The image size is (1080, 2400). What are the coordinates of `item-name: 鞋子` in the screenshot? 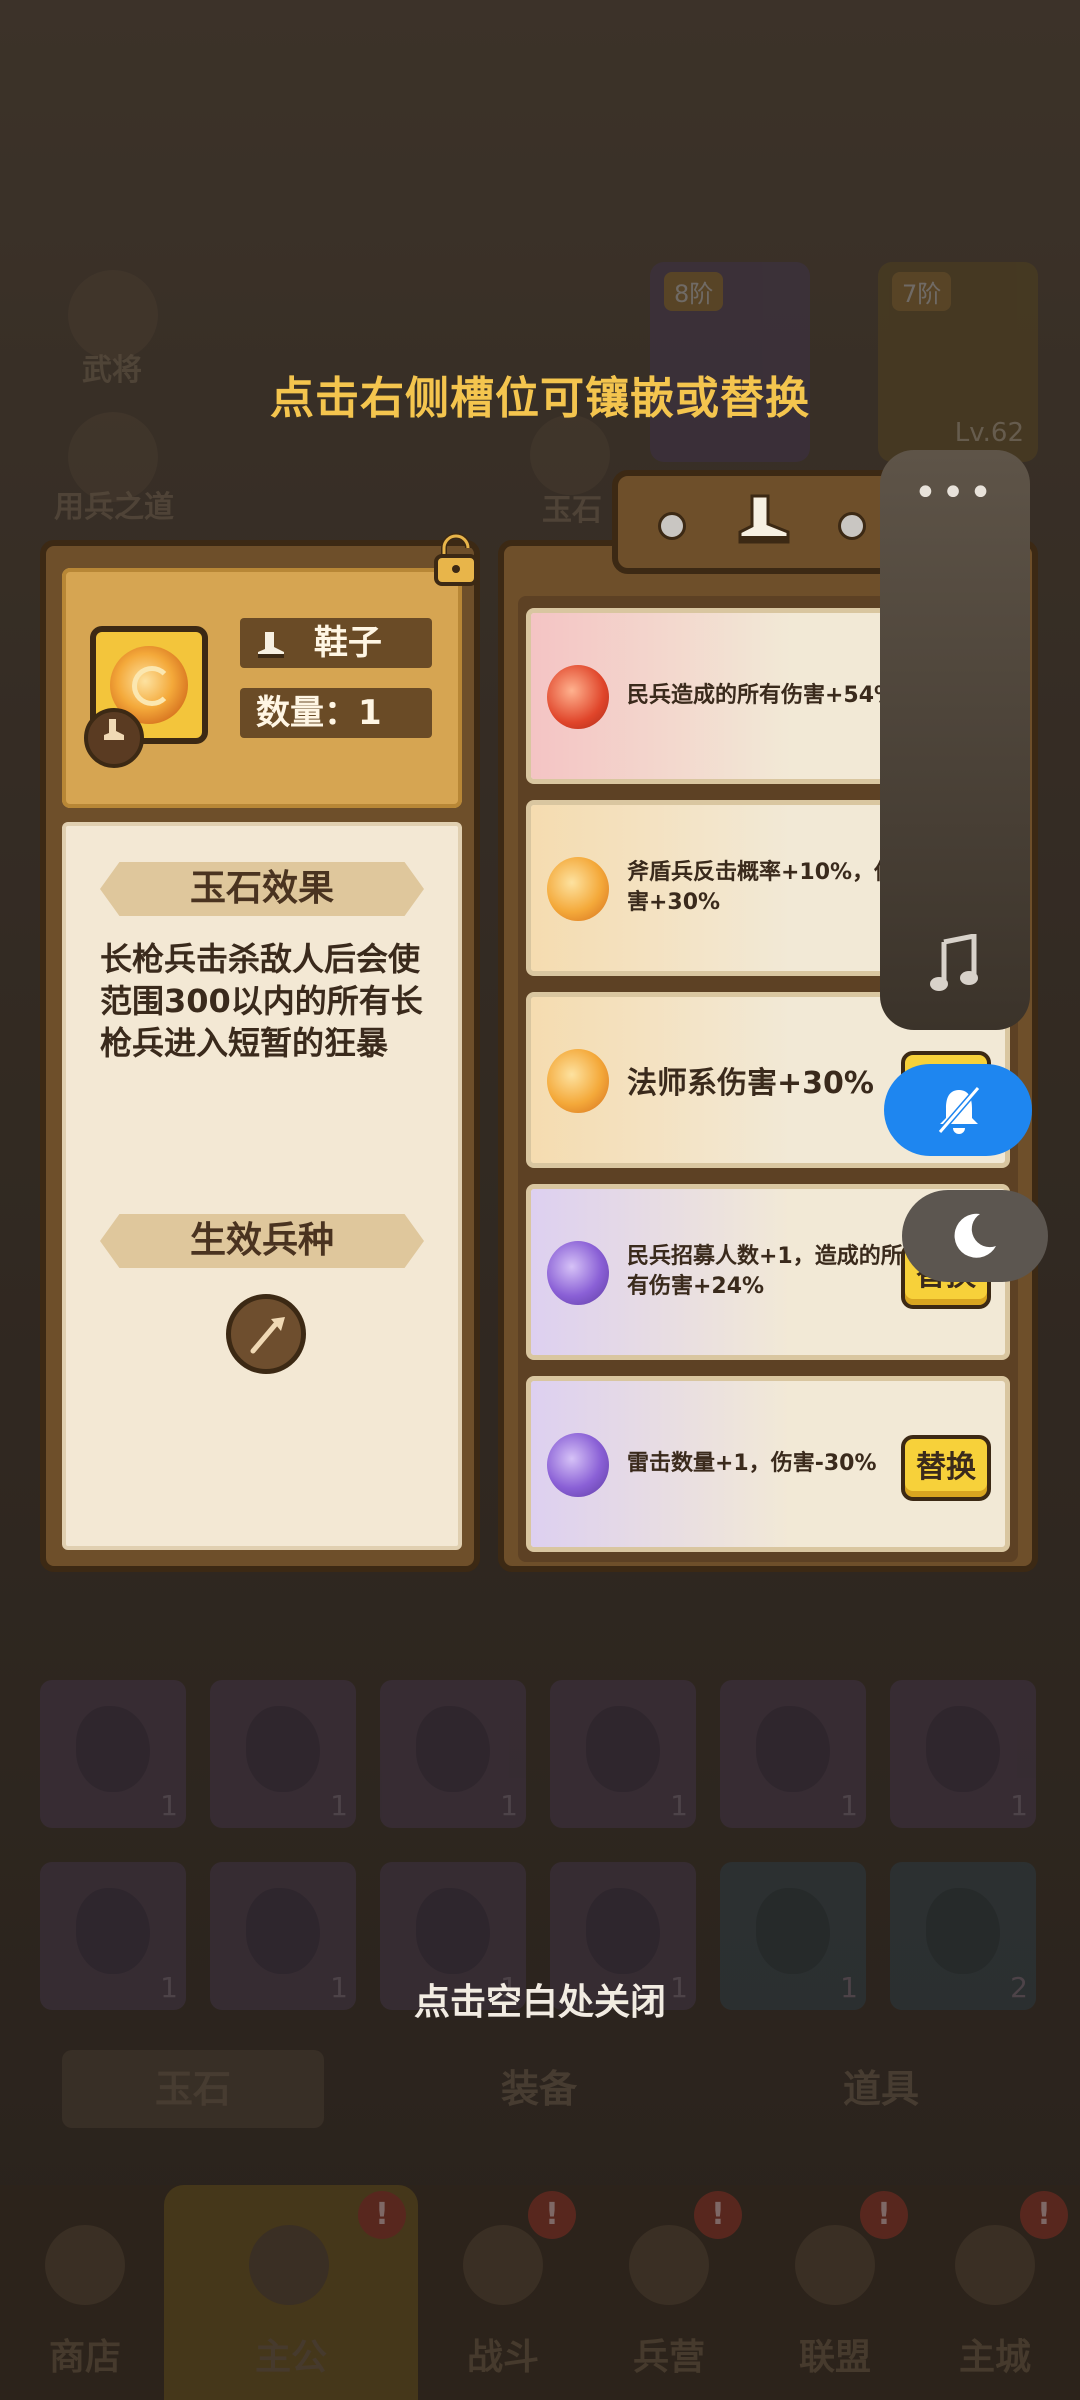 It's located at (347, 643).